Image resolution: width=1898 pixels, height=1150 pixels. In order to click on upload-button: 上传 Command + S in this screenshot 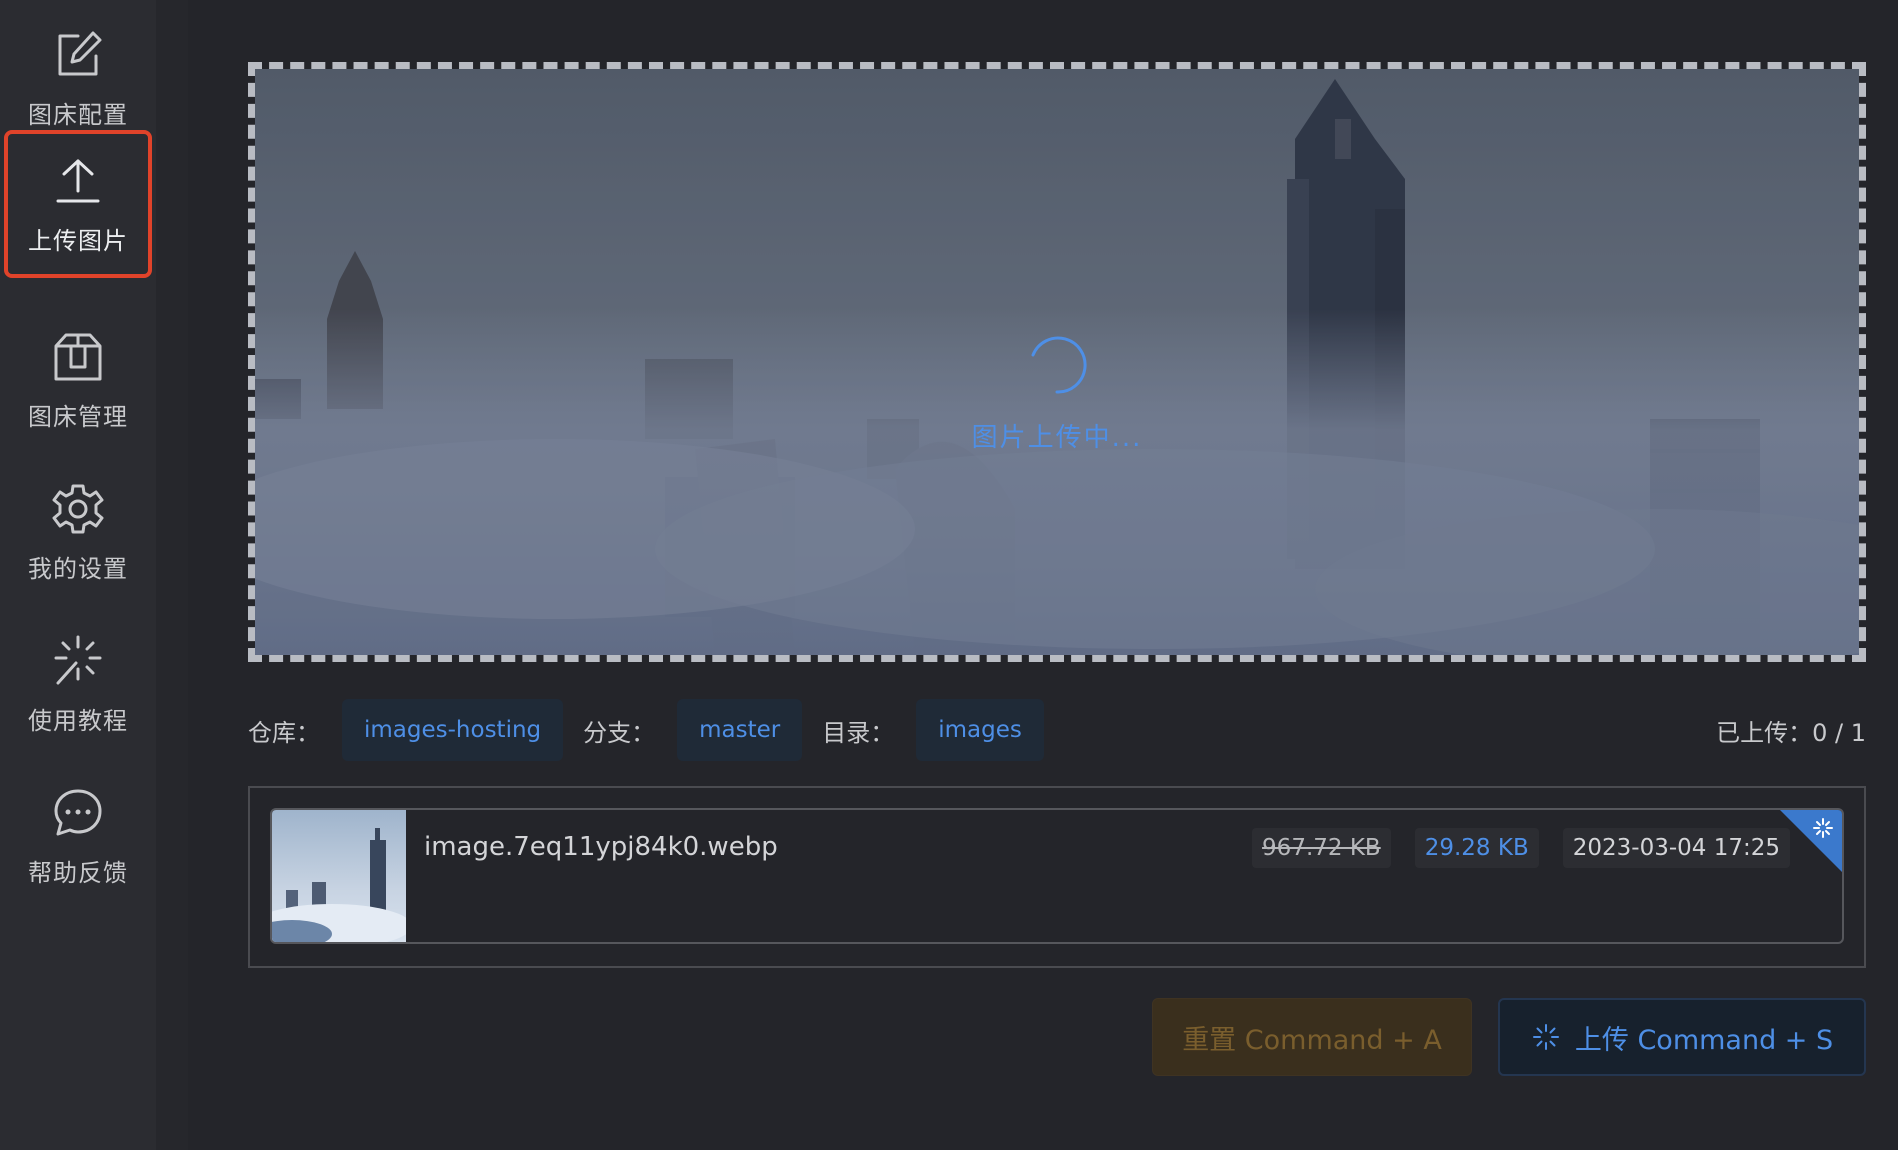, I will do `click(1682, 1037)`.